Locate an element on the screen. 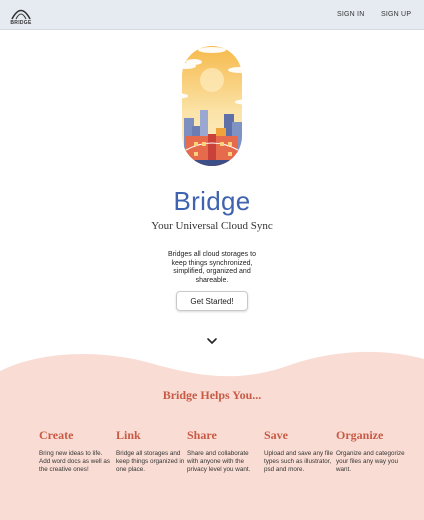 This screenshot has width=424, height=520. get-started-button: Get Started! is located at coordinates (212, 301).